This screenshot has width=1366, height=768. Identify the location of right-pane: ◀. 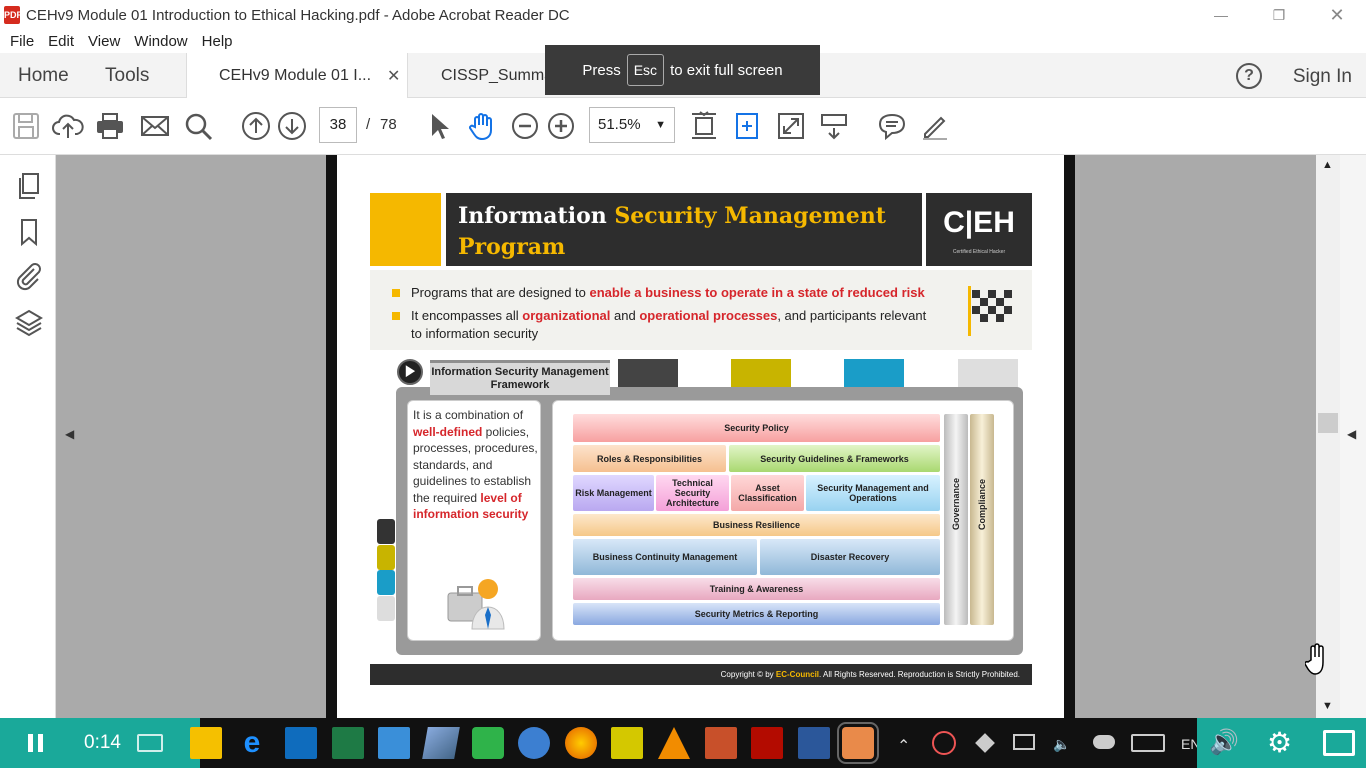
(1353, 436).